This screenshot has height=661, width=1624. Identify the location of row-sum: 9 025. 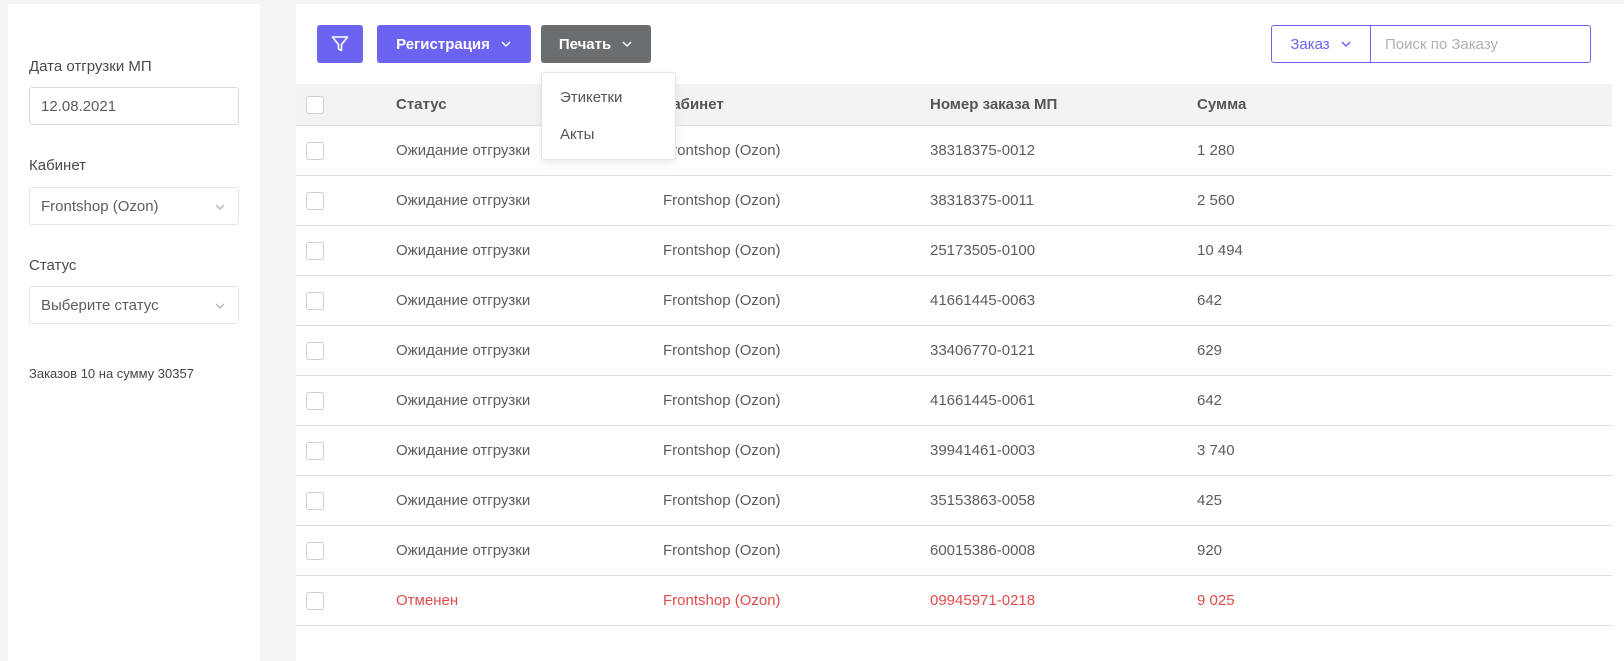
(1216, 600).